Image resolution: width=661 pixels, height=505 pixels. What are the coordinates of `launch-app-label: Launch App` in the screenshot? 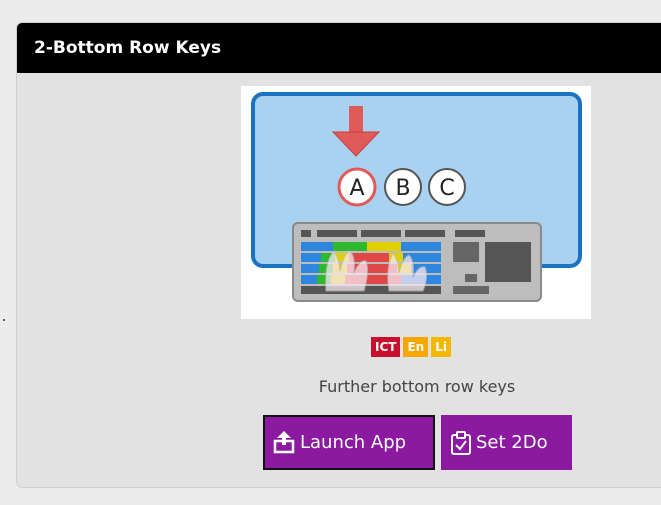 It's located at (353, 442).